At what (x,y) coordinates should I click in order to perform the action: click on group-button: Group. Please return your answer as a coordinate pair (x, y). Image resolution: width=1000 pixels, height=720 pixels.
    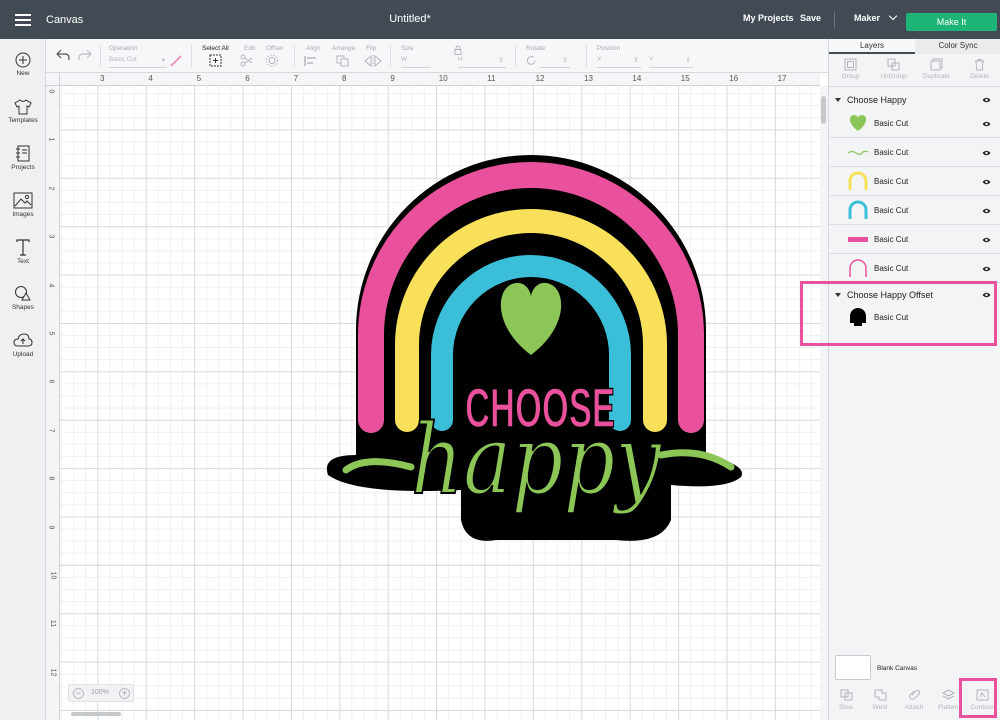
    Looking at the image, I should click on (850, 69).